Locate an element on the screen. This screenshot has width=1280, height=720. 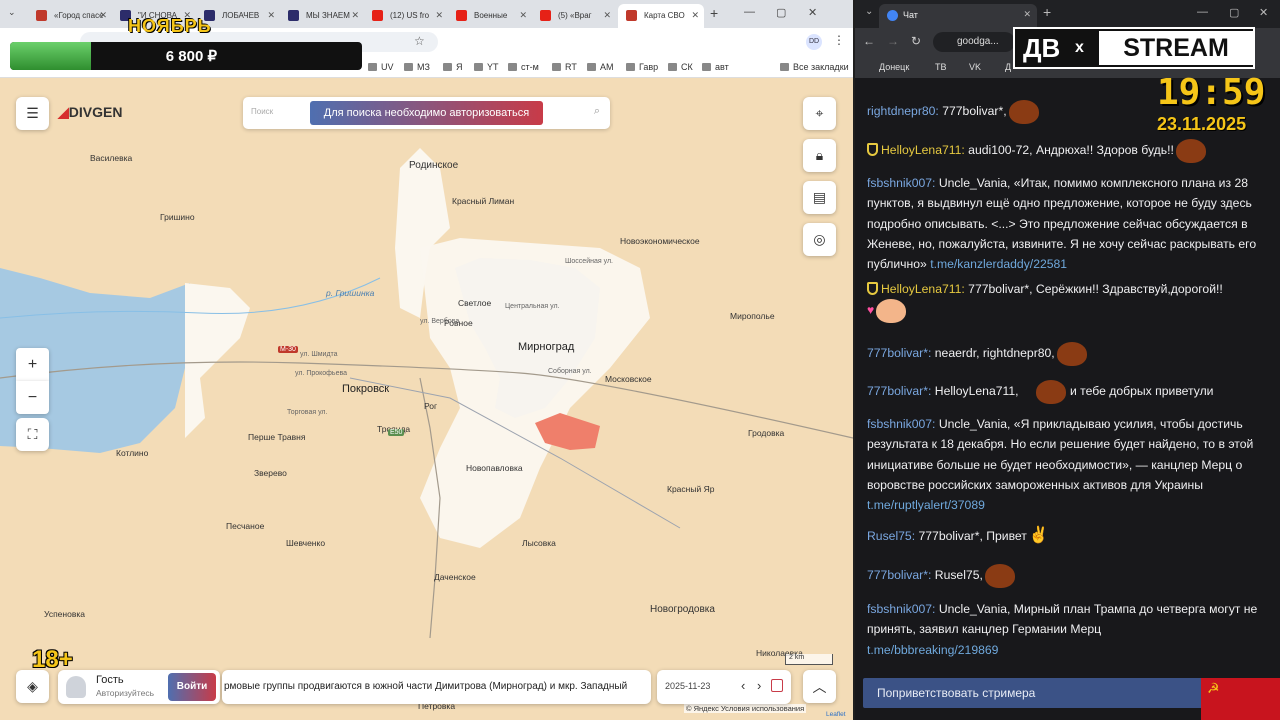
bookmark-item: СК is located at coordinates (680, 67).